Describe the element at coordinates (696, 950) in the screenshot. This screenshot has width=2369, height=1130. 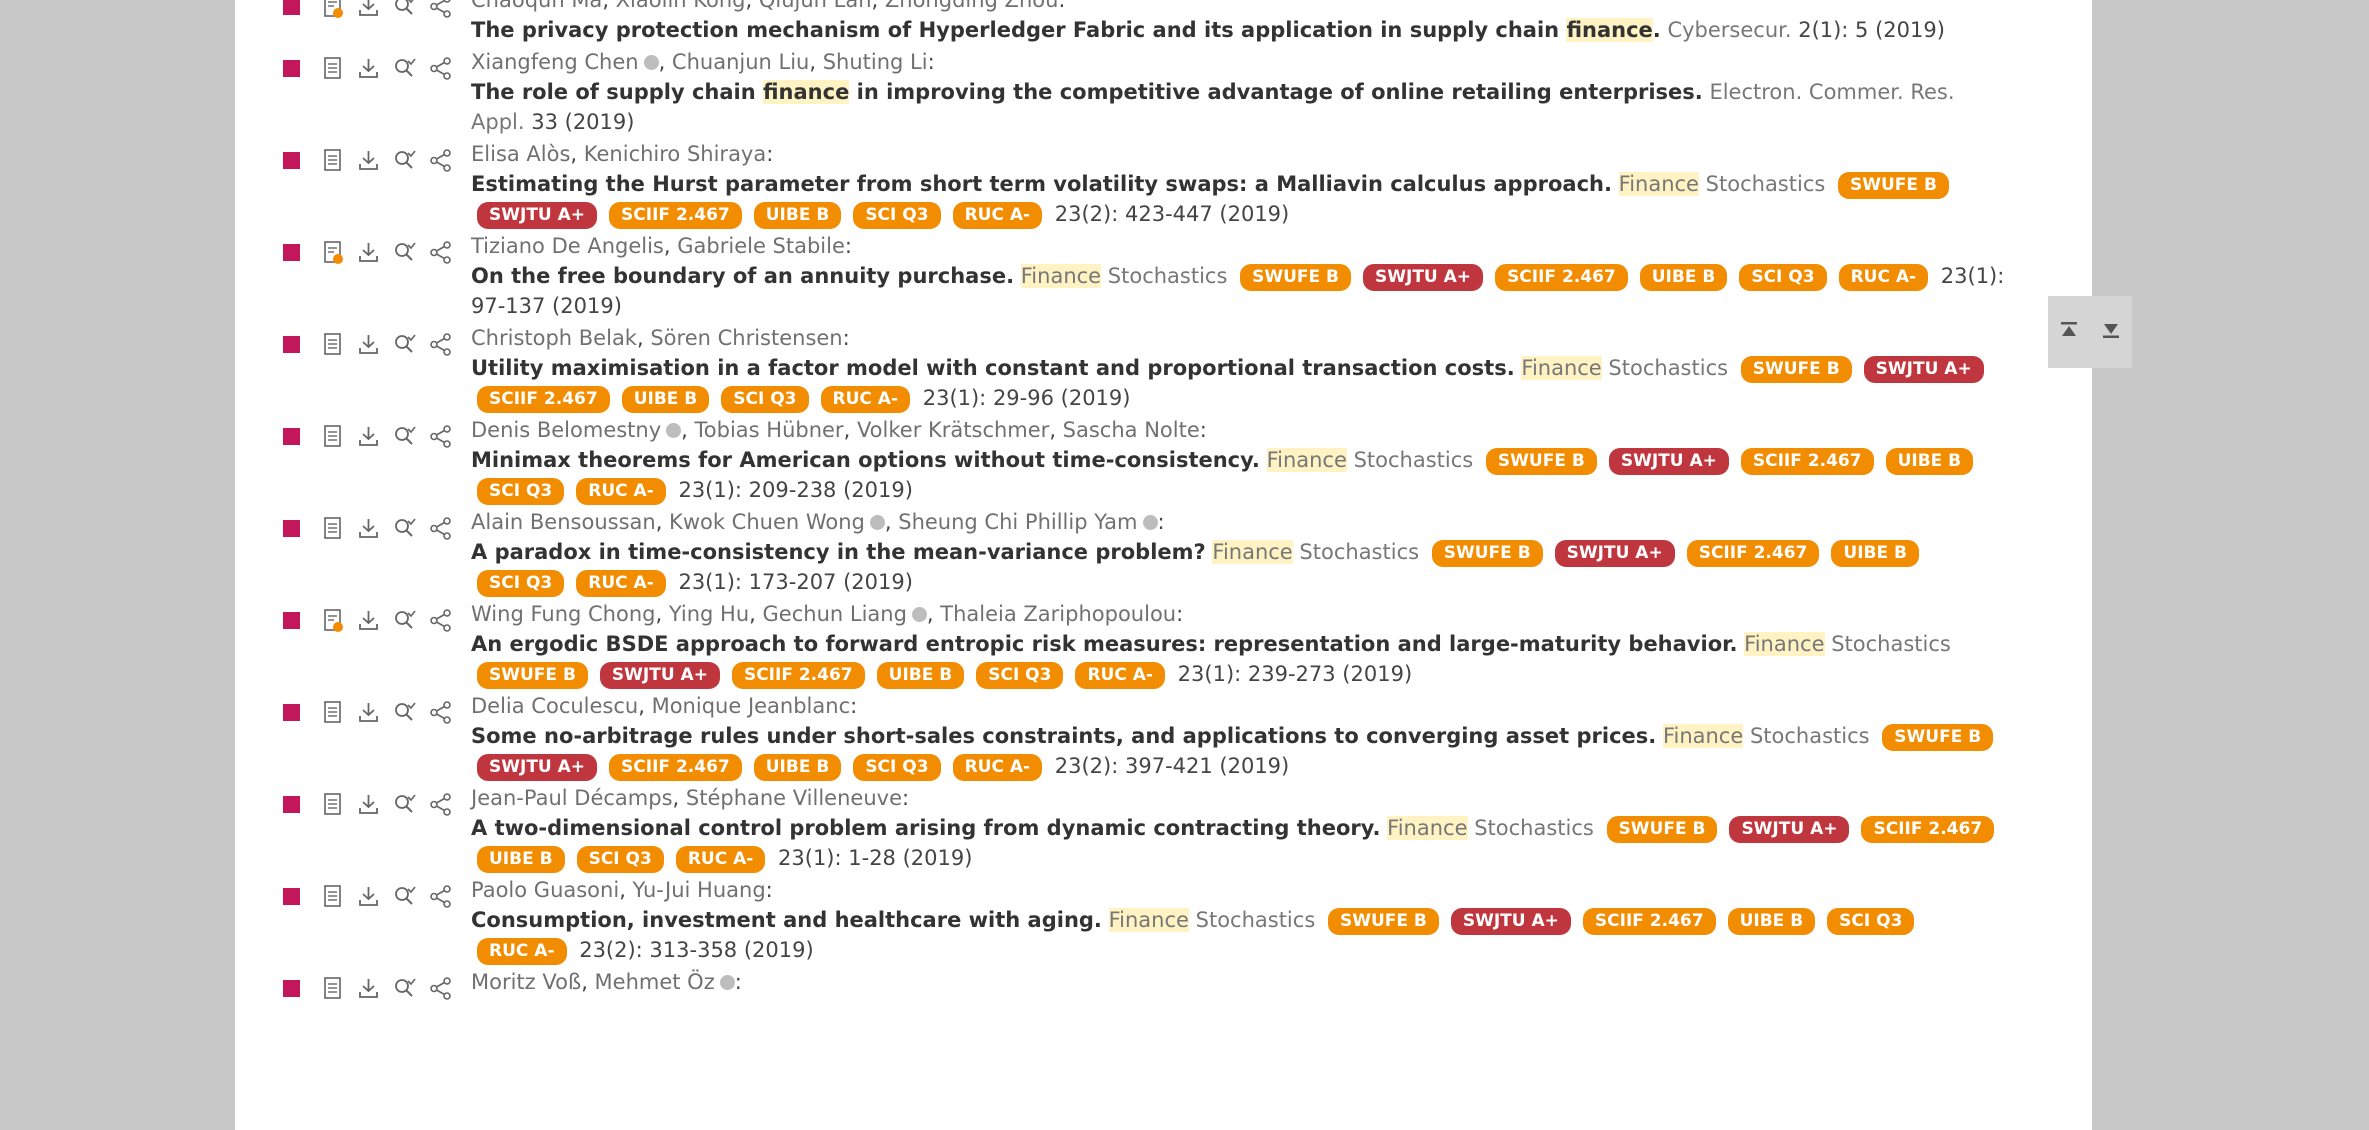
I see `volume-issue-pages: 23(2): 313-358 (2019)` at that location.